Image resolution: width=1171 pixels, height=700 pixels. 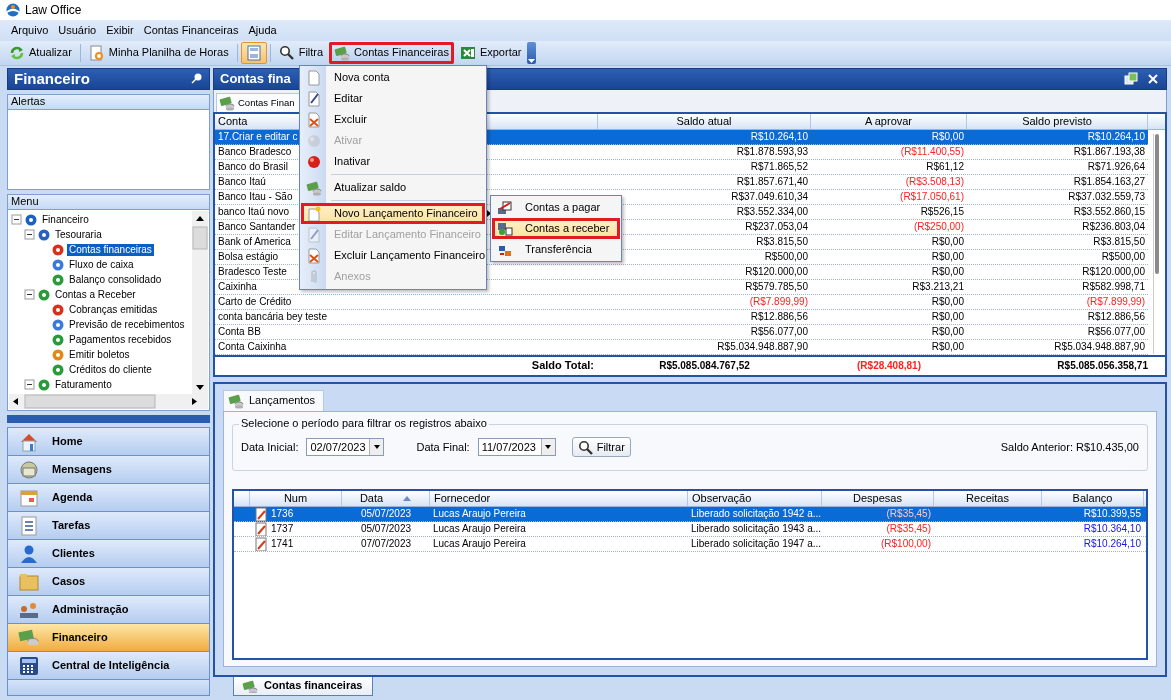 What do you see at coordinates (303, 686) in the screenshot?
I see `document-tab: Contas financeiras` at bounding box center [303, 686].